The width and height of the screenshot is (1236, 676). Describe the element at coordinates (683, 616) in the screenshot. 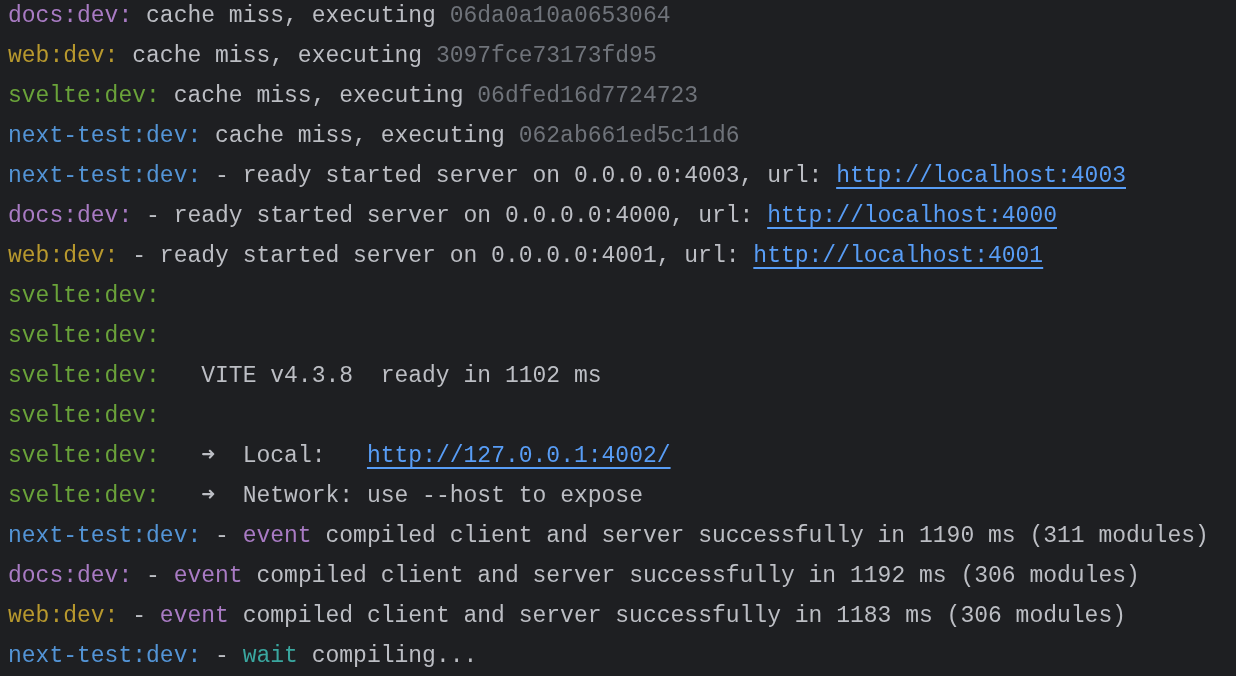

I see `log-text: compiled client and server successfully in 1183 ms (306 modules)` at that location.